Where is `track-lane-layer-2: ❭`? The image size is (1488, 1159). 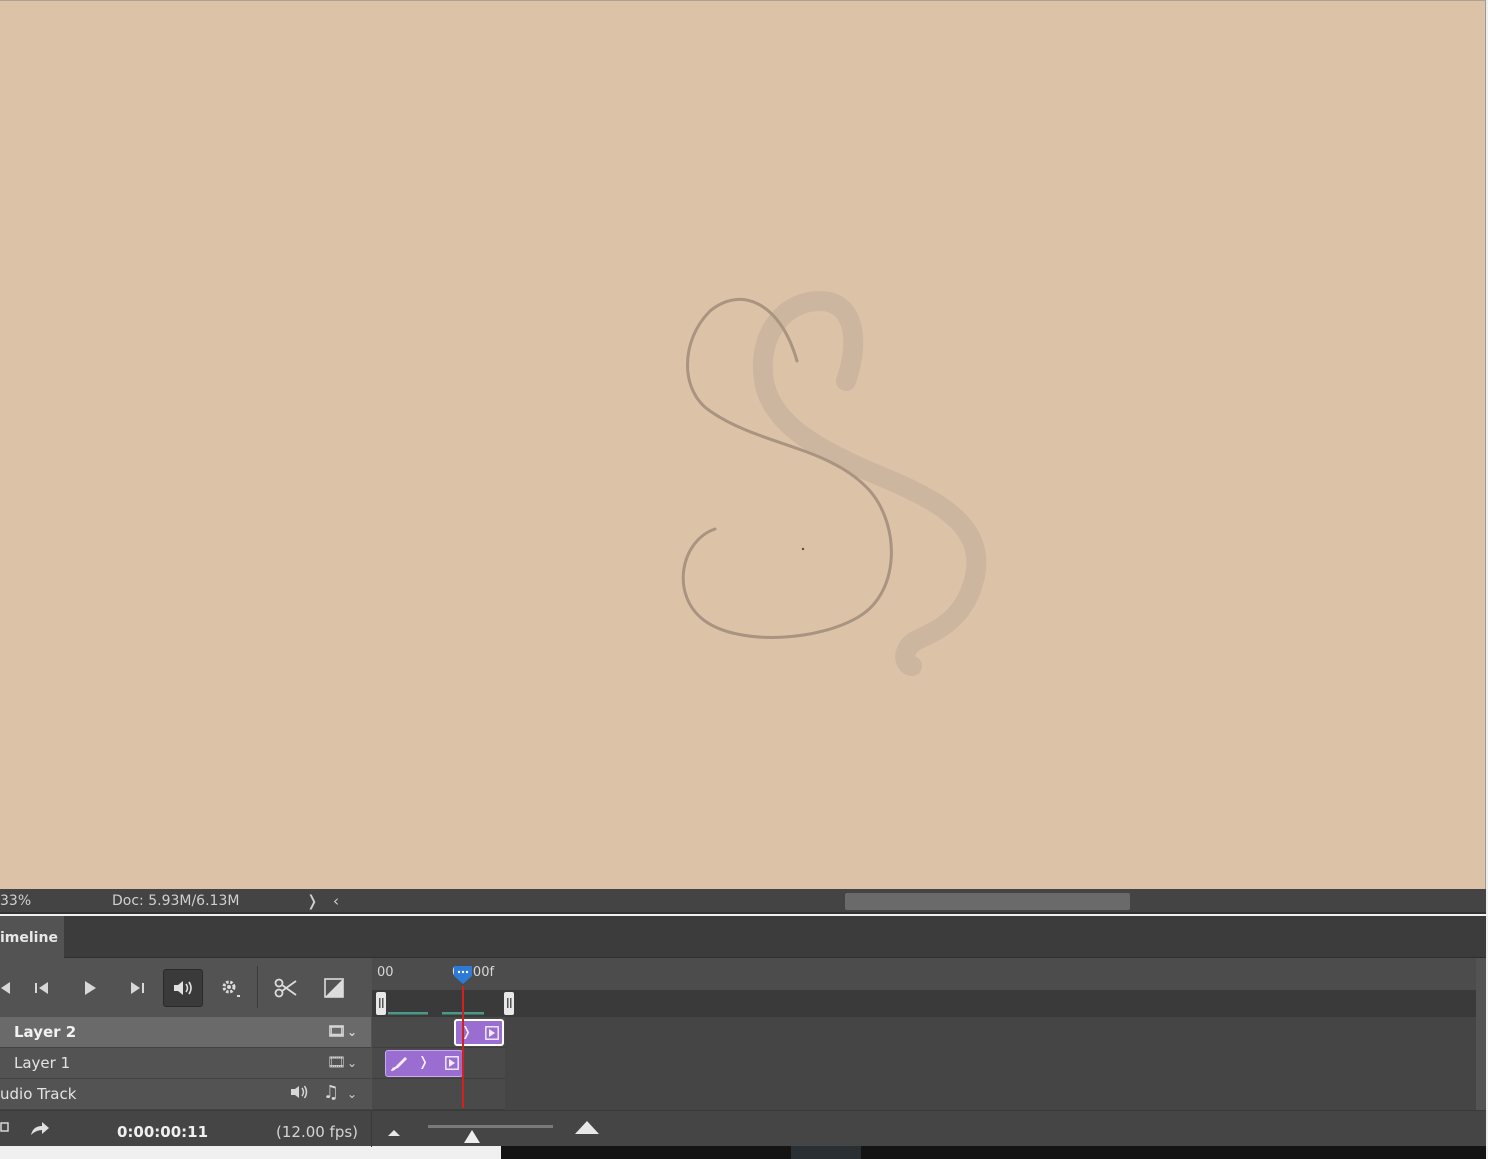
track-lane-layer-2: ❭ is located at coordinates (924, 1032).